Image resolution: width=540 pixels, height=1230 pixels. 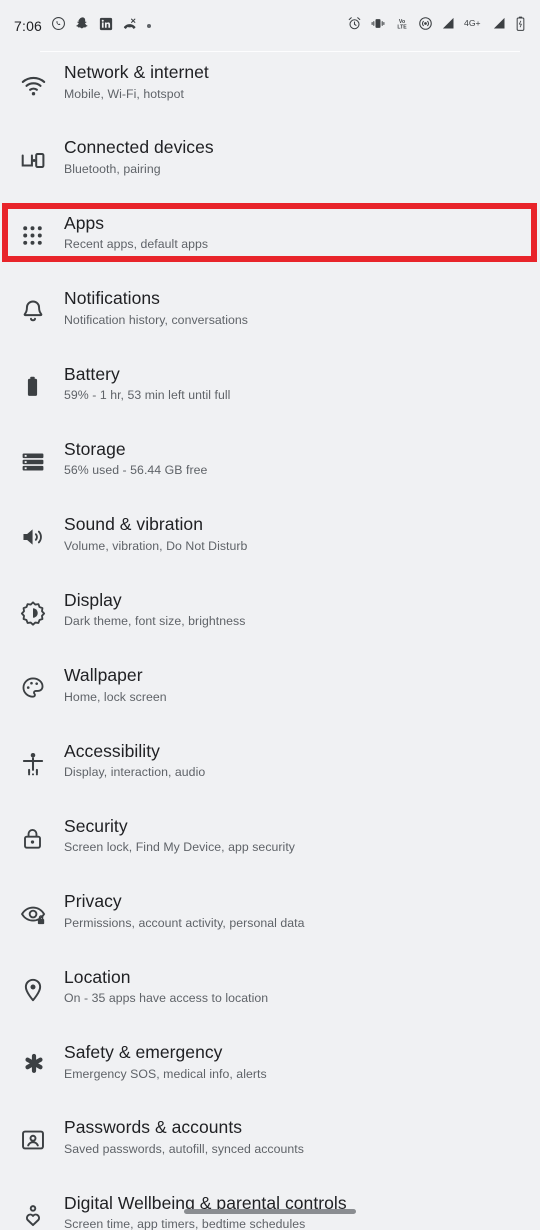 I want to click on vibrate-icon, so click(x=378, y=26).